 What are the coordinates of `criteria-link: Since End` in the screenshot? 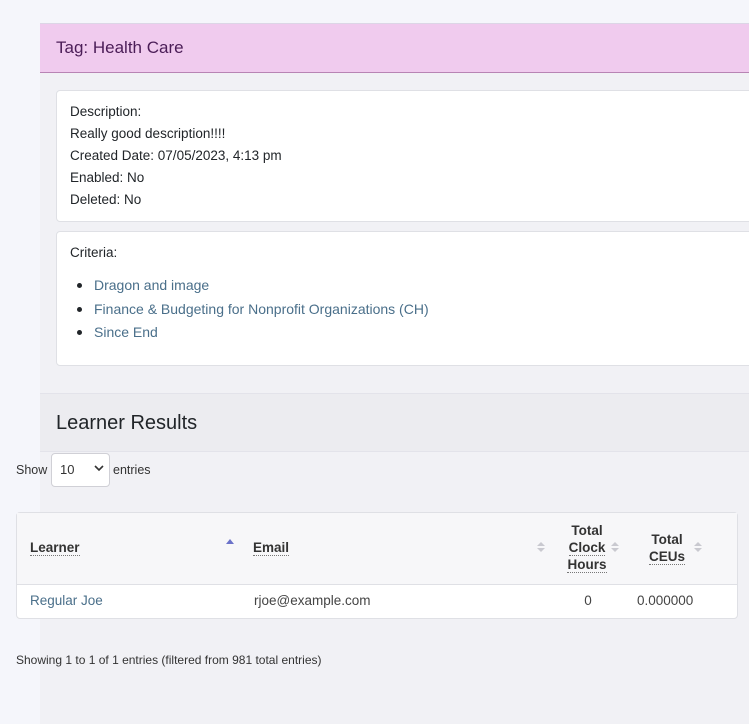 It's located at (126, 332).